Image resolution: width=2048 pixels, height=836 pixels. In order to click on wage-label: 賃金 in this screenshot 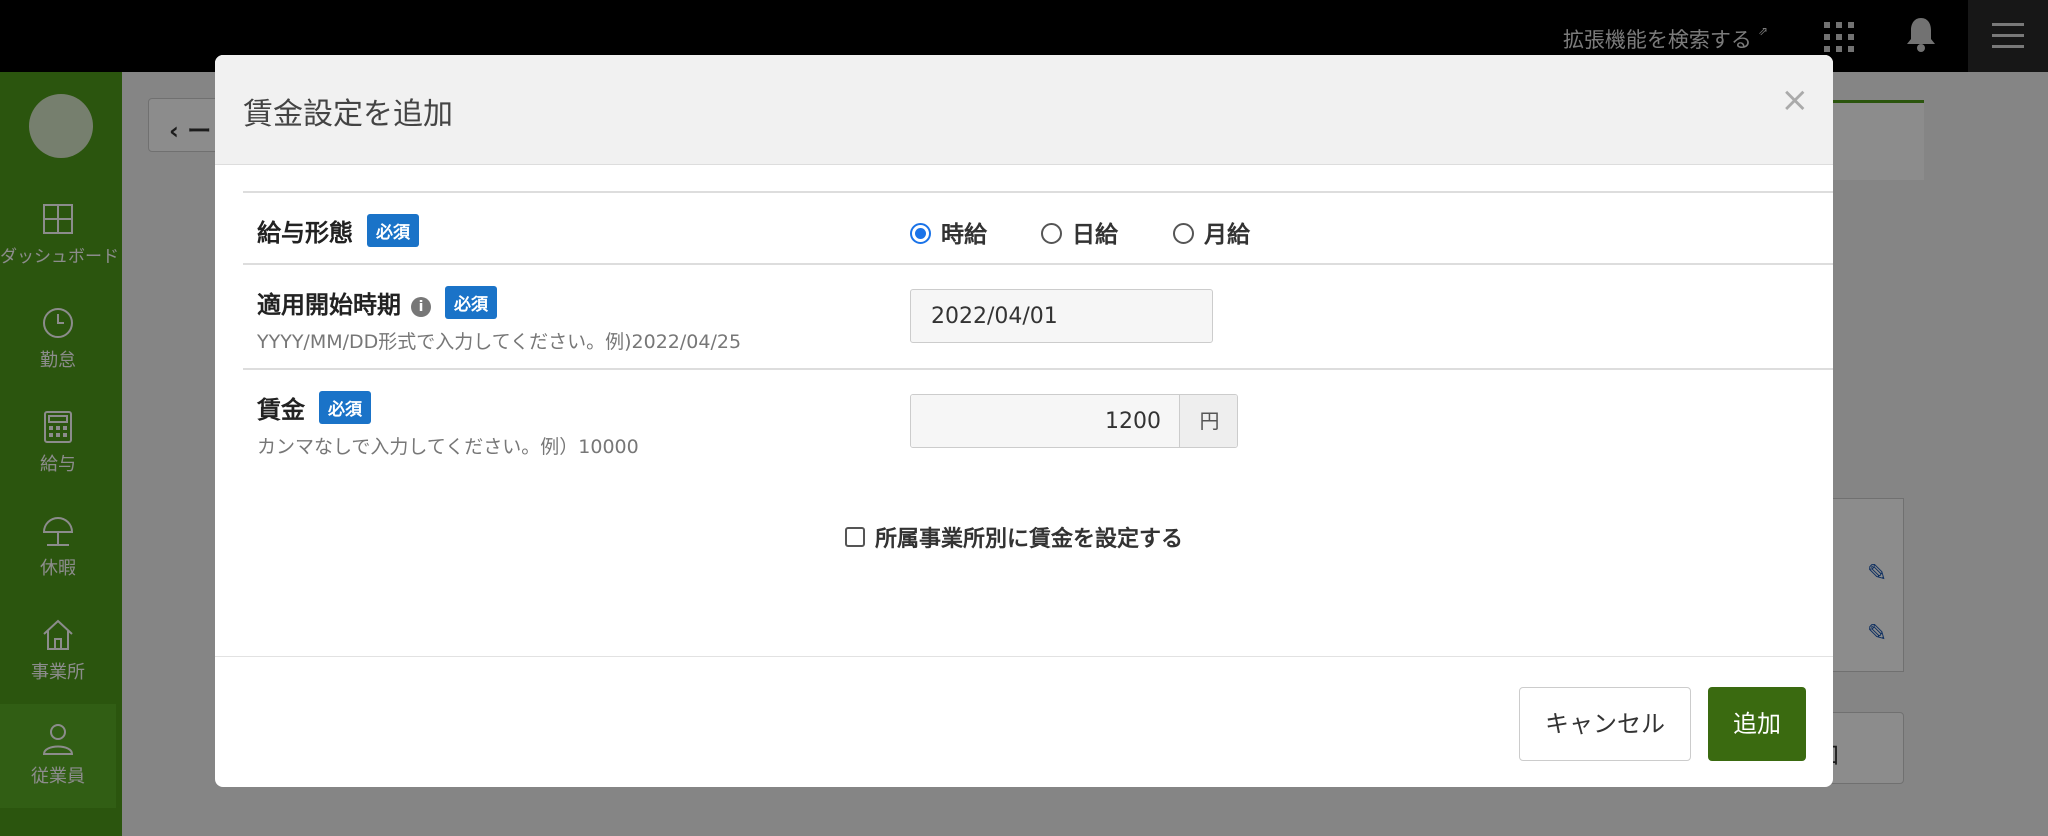, I will do `click(281, 410)`.